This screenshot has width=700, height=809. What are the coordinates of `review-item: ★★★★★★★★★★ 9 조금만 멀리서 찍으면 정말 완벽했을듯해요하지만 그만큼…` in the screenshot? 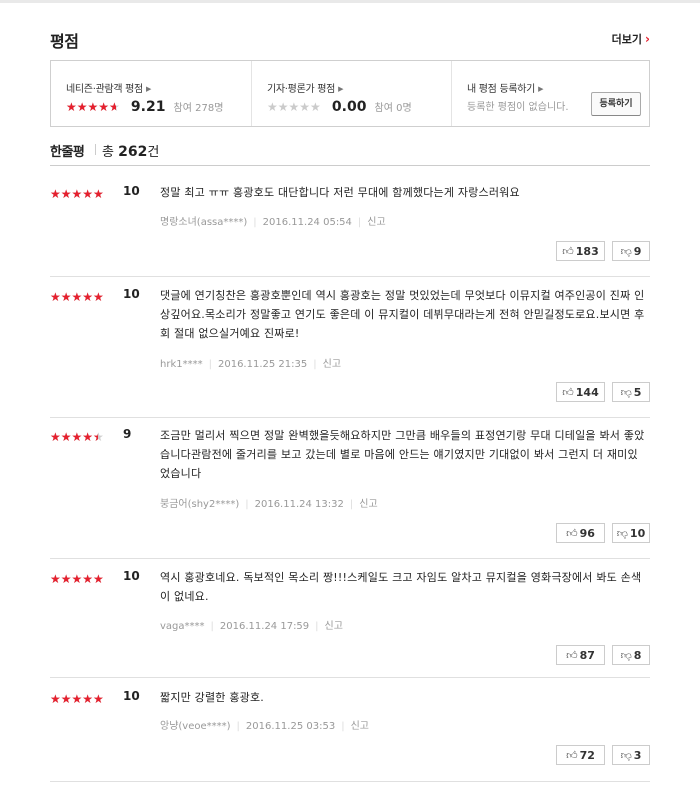 It's located at (350, 492).